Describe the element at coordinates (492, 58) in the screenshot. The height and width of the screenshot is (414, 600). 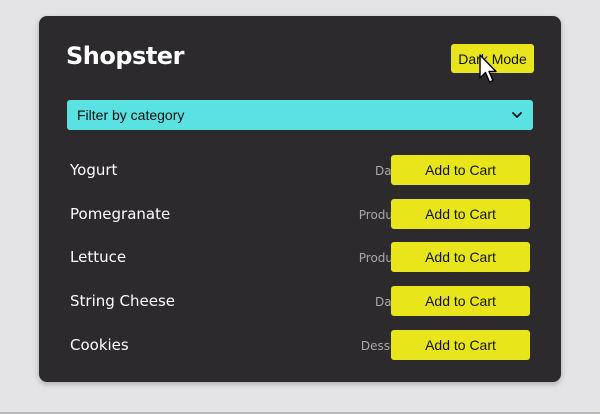
I see `dark-mode-button: Dark Mode` at that location.